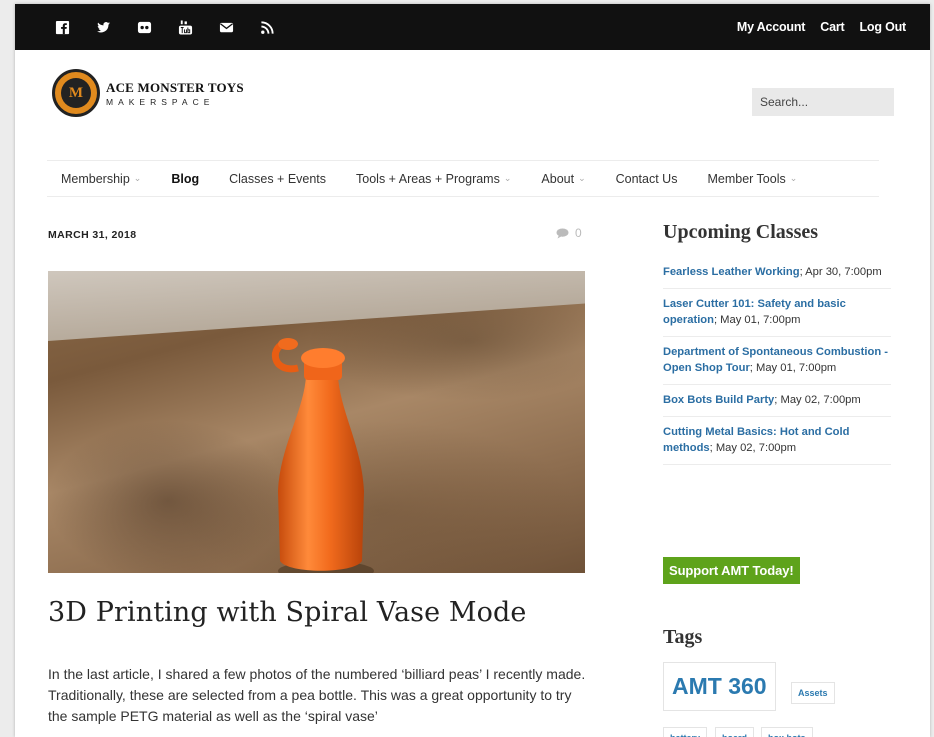 This screenshot has width=934, height=737. I want to click on search-input, so click(823, 102).